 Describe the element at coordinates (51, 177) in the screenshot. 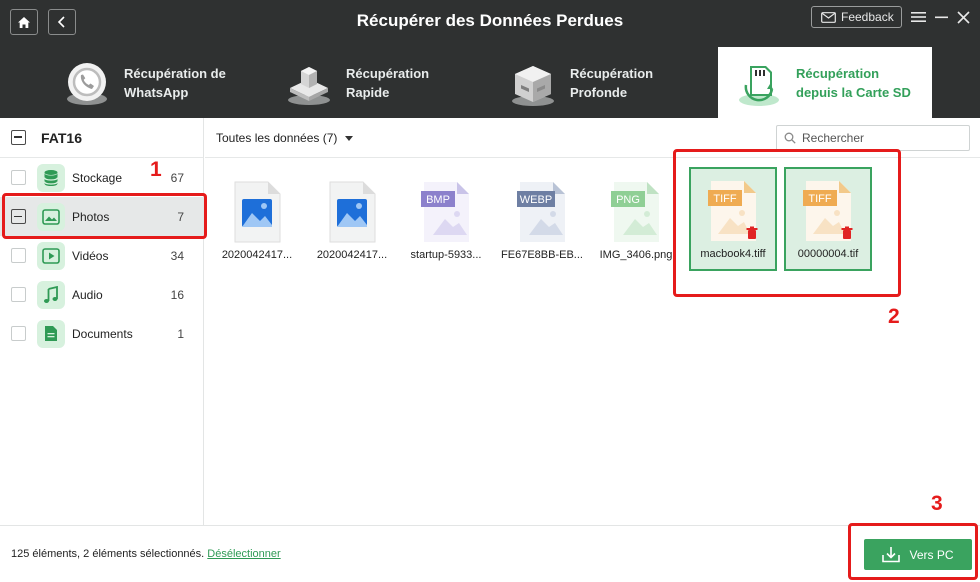

I see `database-icon` at that location.